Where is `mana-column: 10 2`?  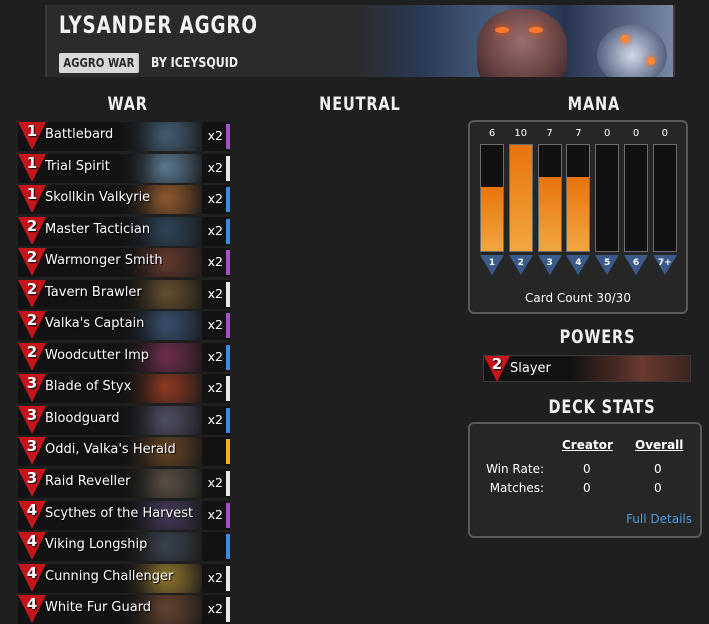
mana-column: 10 2 is located at coordinates (520, 201).